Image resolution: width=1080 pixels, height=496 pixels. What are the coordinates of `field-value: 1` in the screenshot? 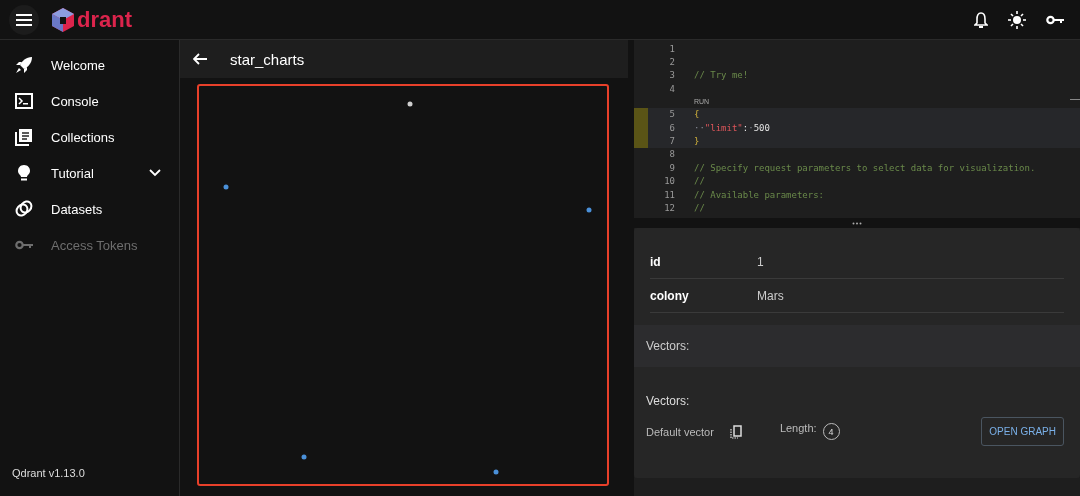 It's located at (760, 261).